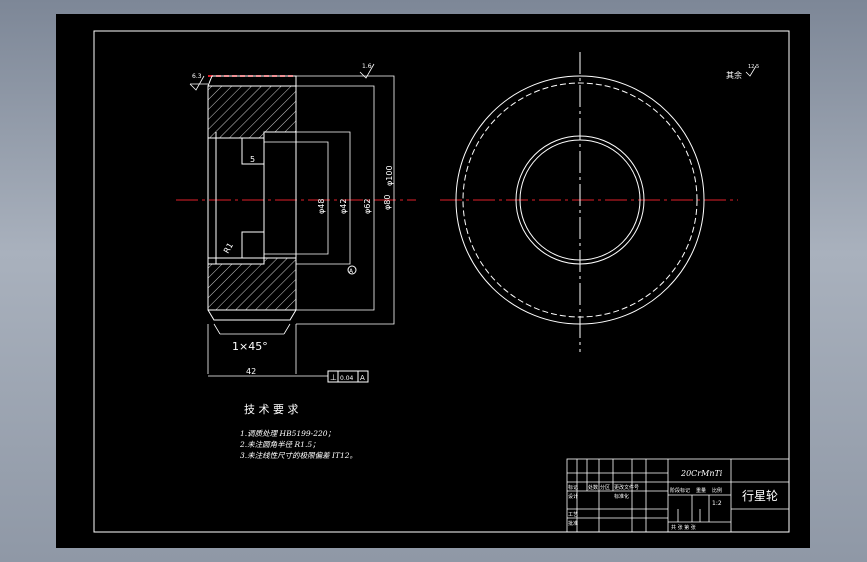 The image size is (867, 562). What do you see at coordinates (298, 455) in the screenshot?
I see `requirement-item-3: 3.未注线性尺寸的极限偏差 IT12。` at bounding box center [298, 455].